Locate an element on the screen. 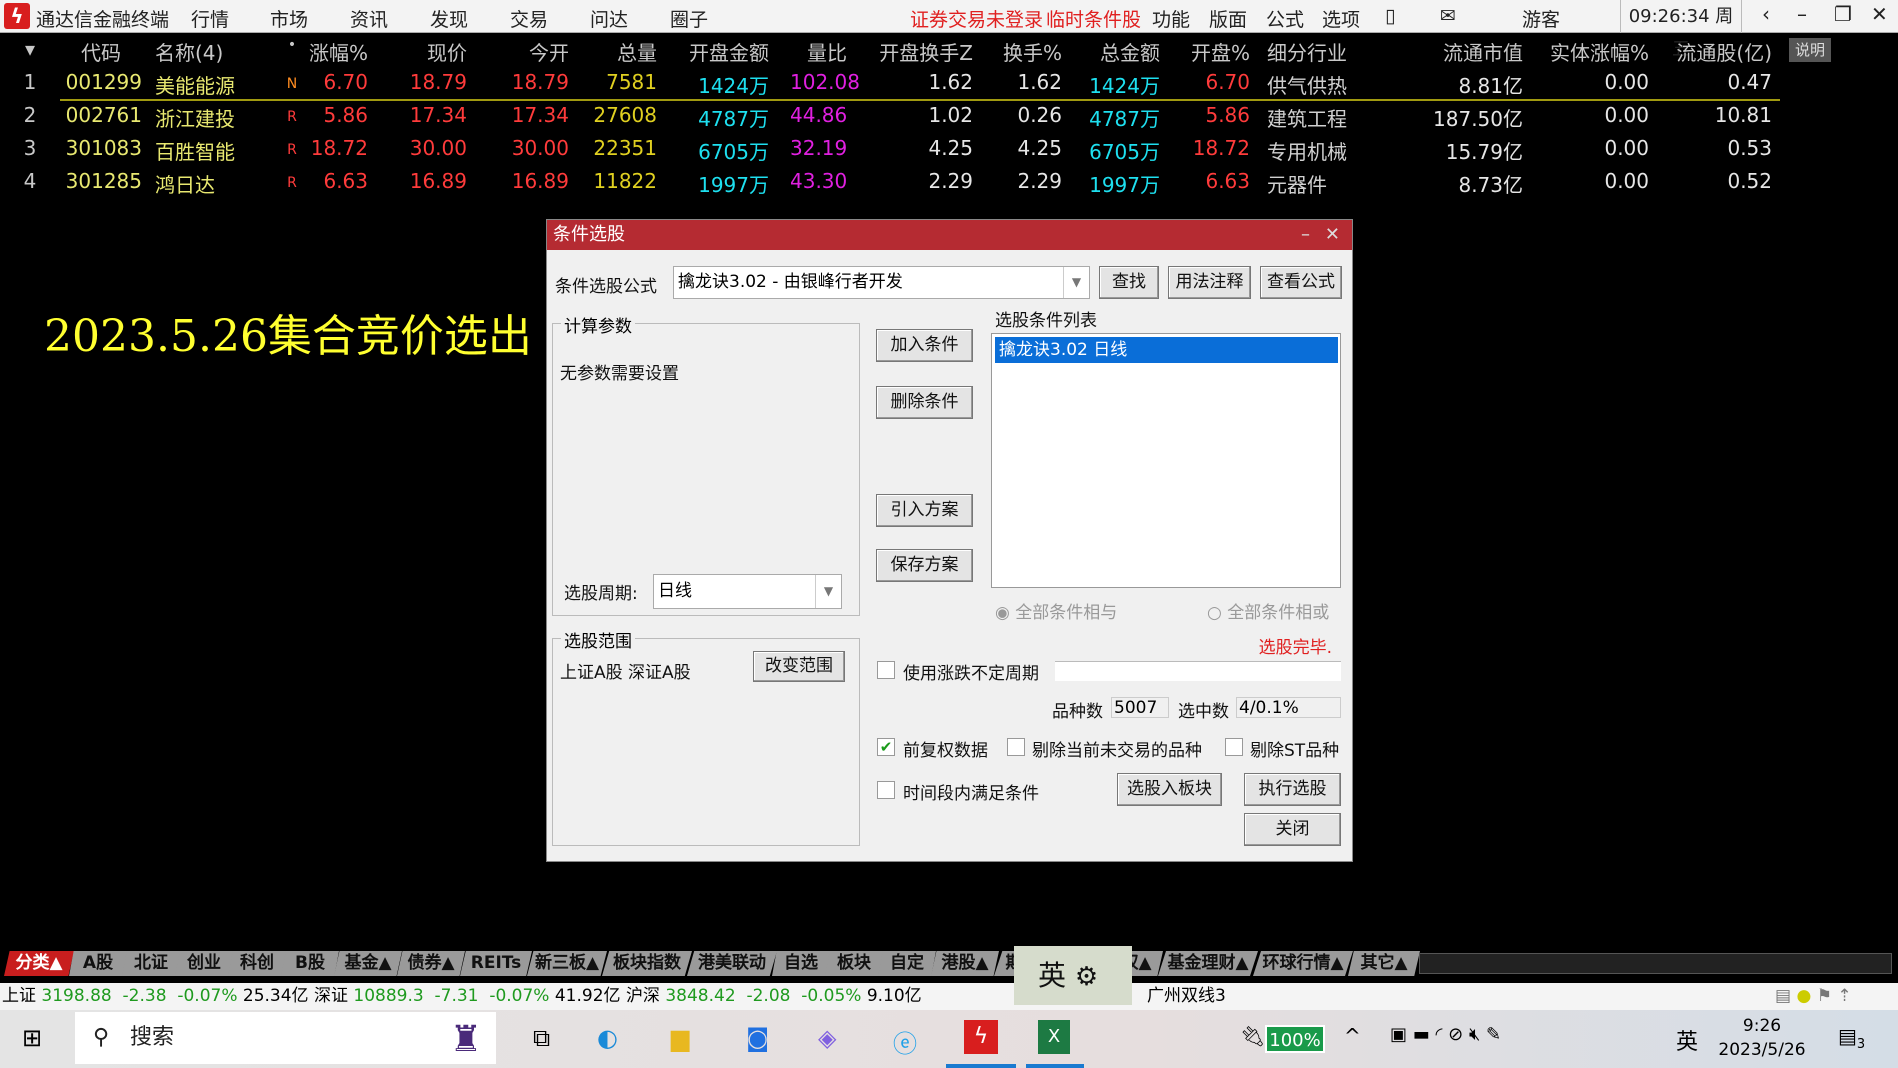 The image size is (1898, 1068). menu-function: 功能 is located at coordinates (1171, 18).